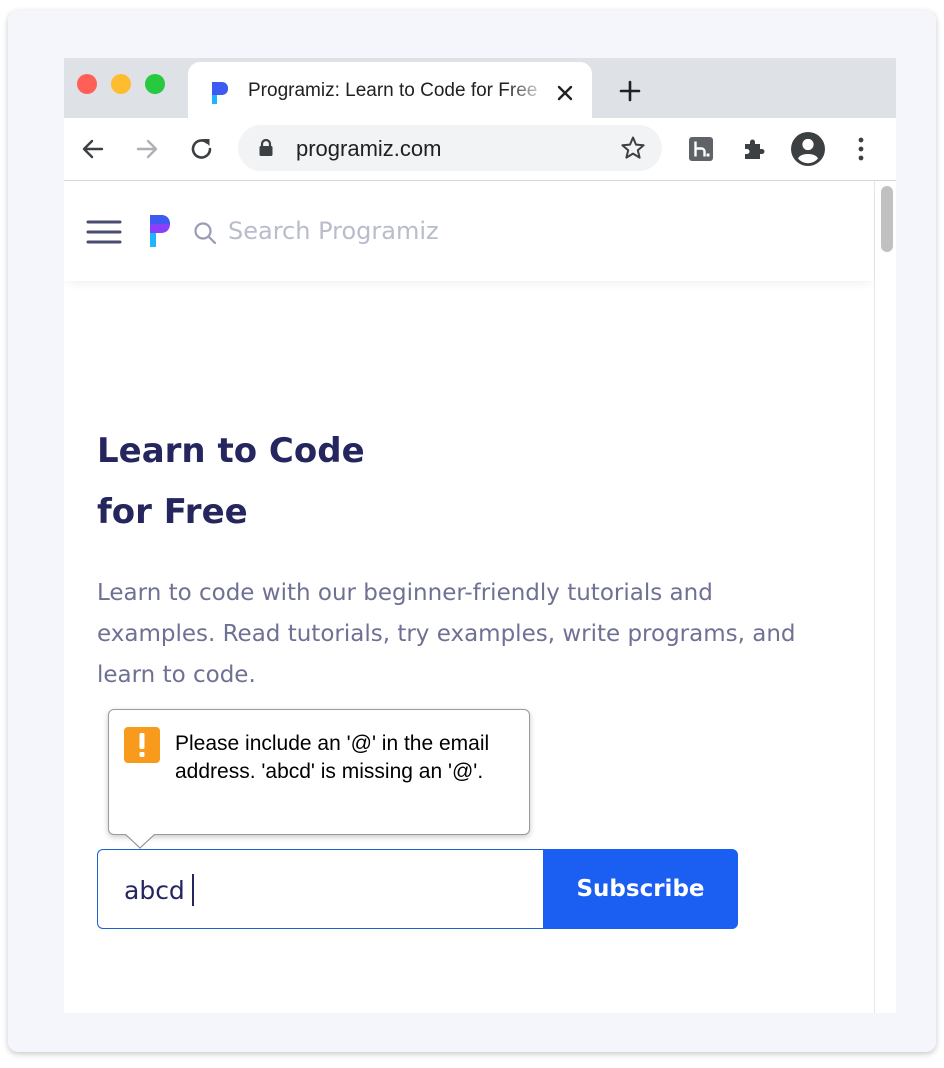 The height and width of the screenshot is (1068, 944). I want to click on email-field-wrapper, so click(320, 889).